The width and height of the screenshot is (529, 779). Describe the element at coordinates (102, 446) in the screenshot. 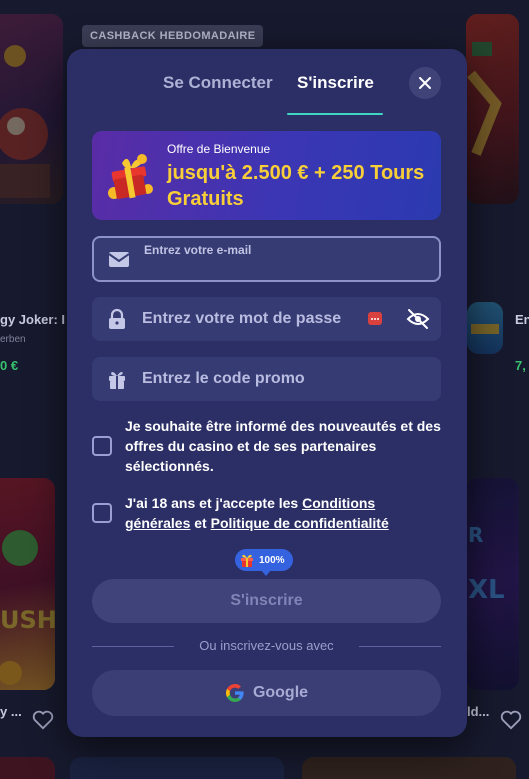

I see `newsletter-checkbox` at that location.